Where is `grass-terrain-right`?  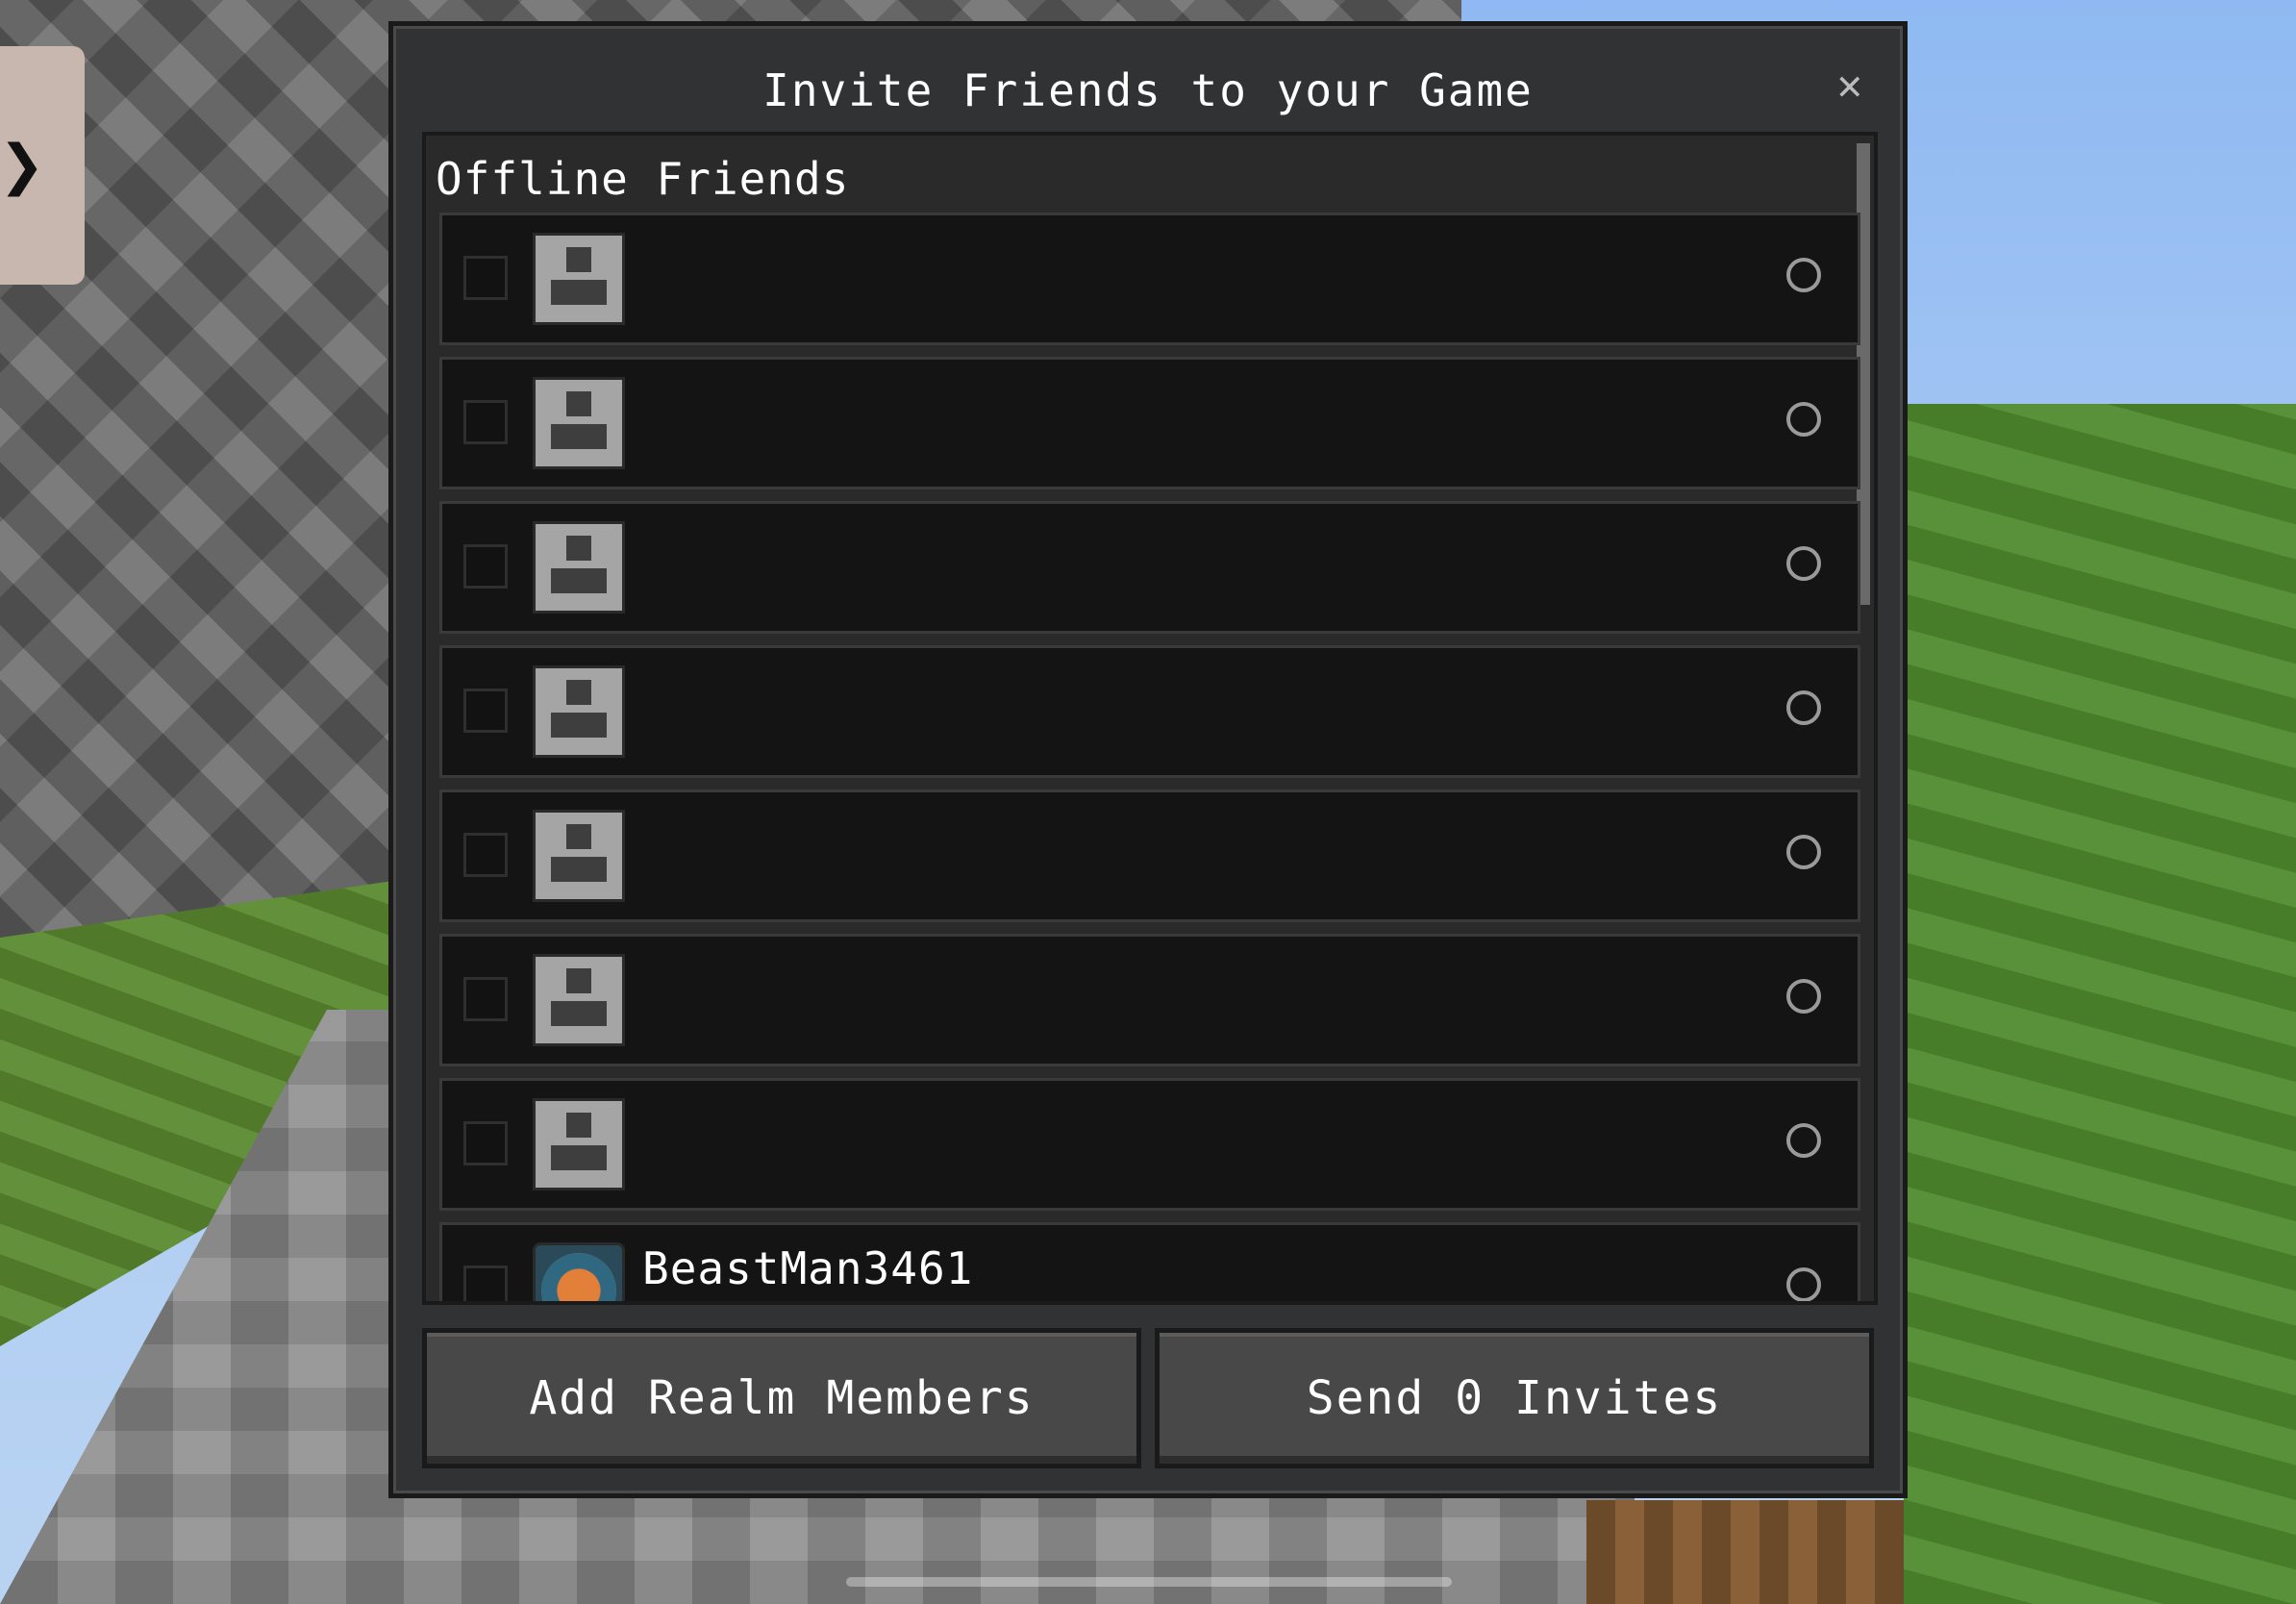 grass-terrain-right is located at coordinates (2100, 1004).